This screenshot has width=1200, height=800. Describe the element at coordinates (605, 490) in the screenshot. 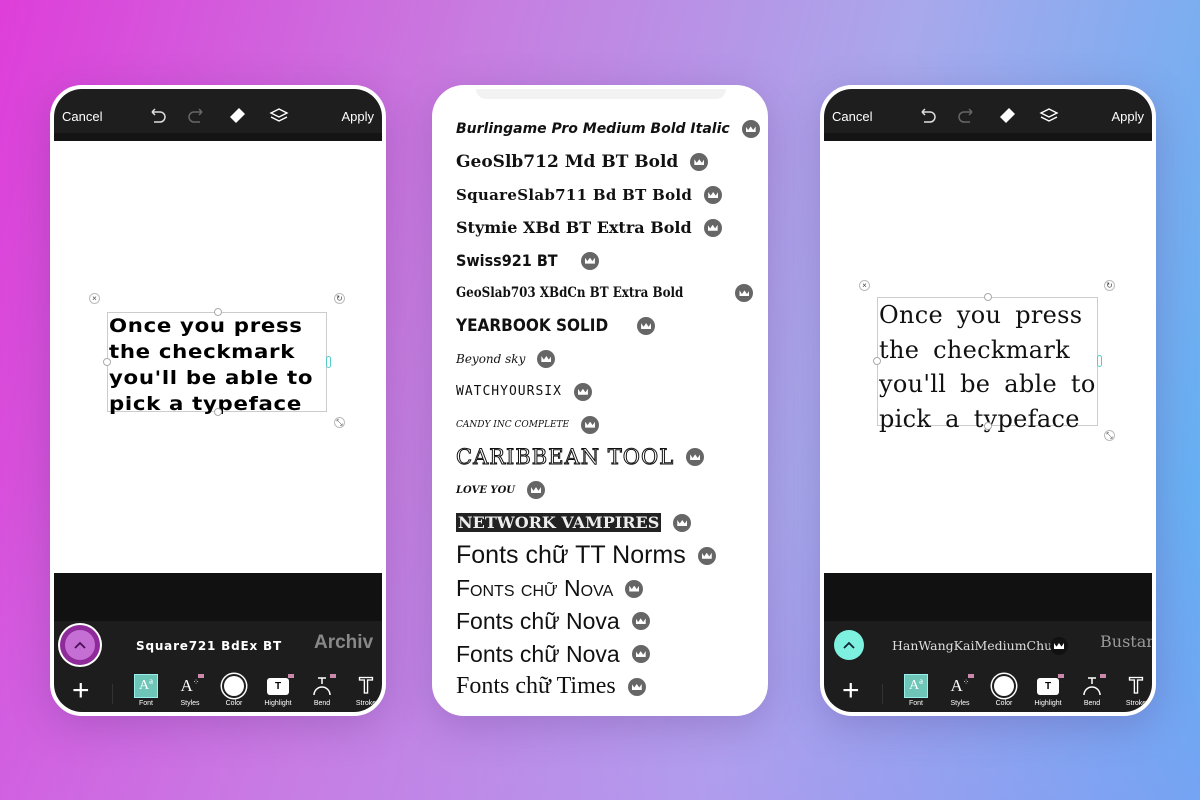

I see `font-list-item: LOVE YOU` at that location.